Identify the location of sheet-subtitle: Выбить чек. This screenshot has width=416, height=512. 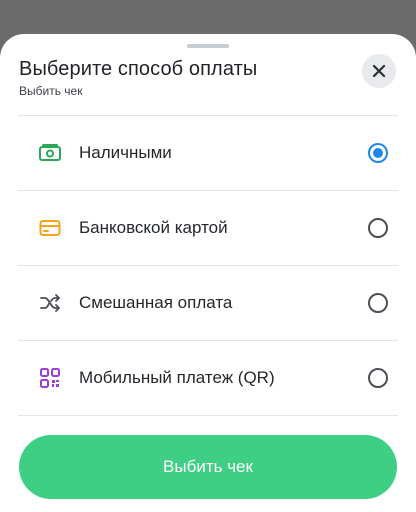
(51, 91).